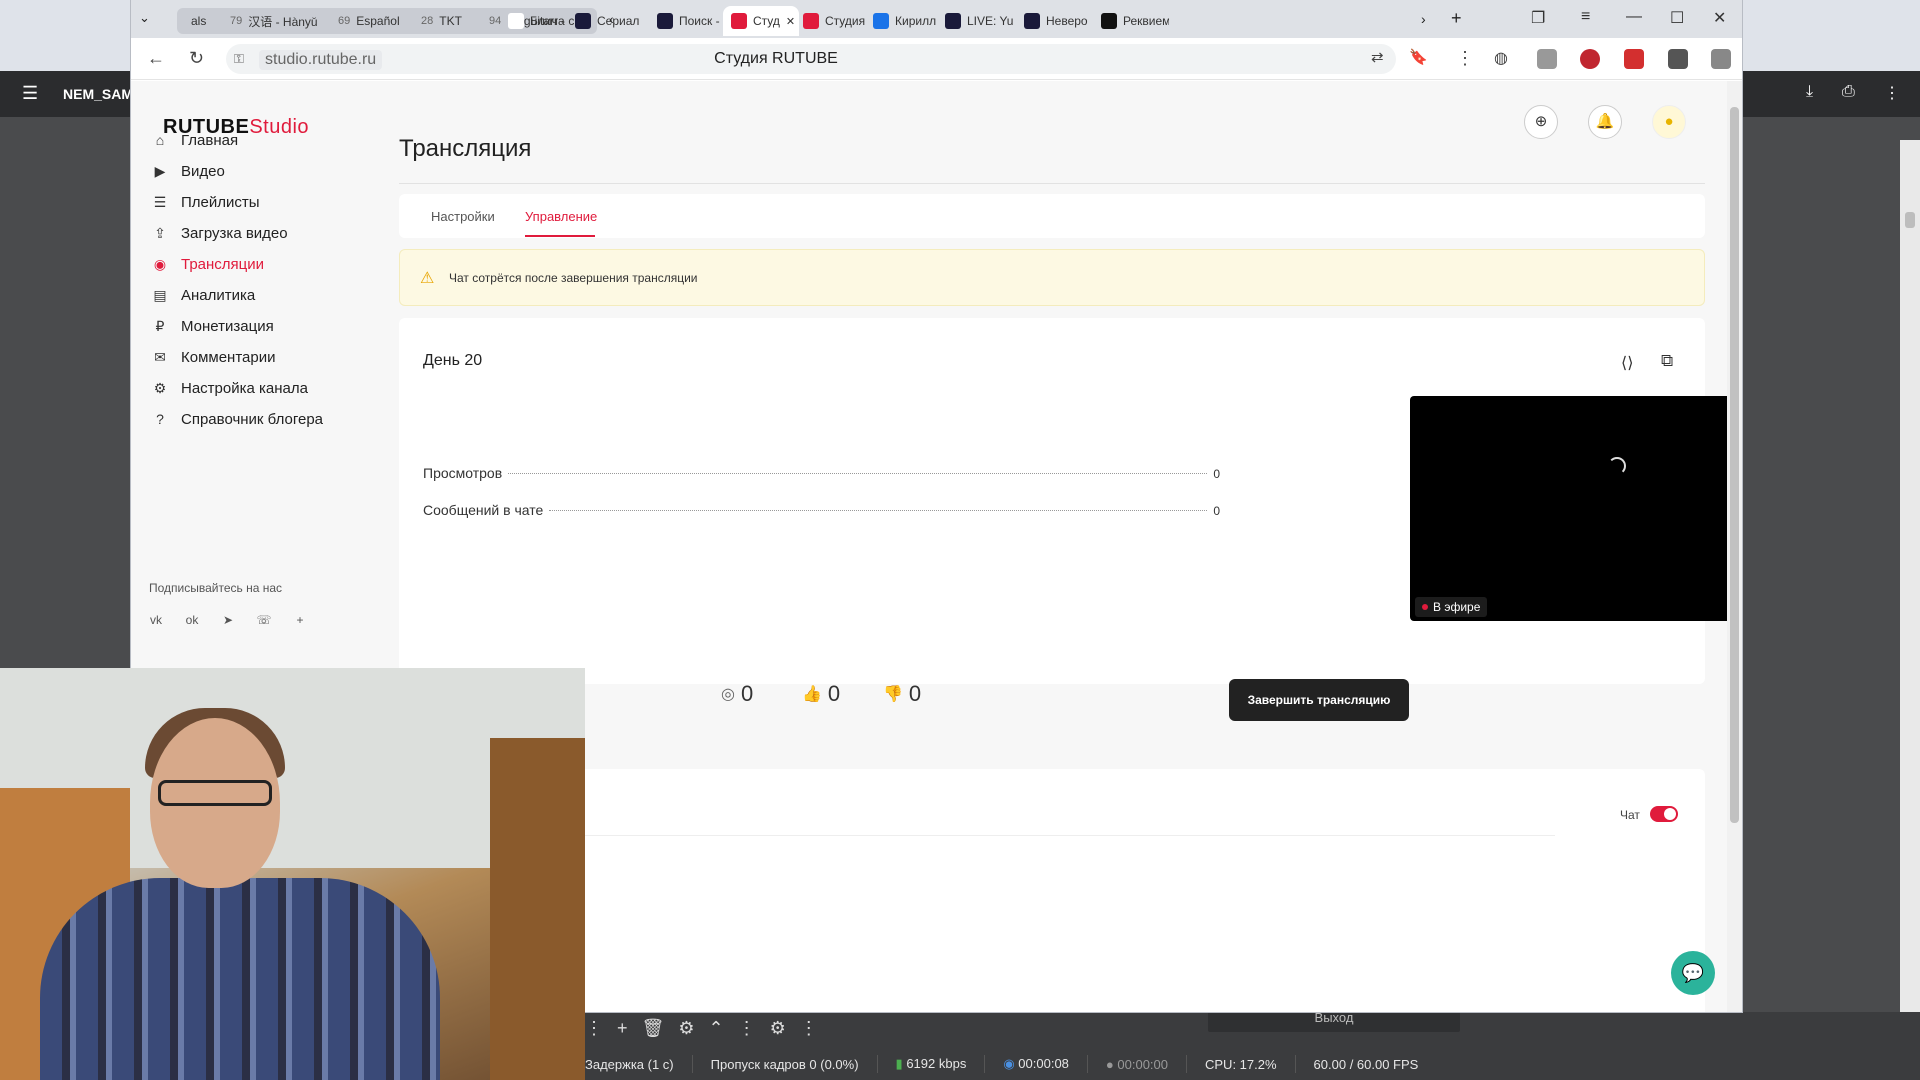  What do you see at coordinates (264, 620) in the screenshot?
I see `viber-icon: ☏` at bounding box center [264, 620].